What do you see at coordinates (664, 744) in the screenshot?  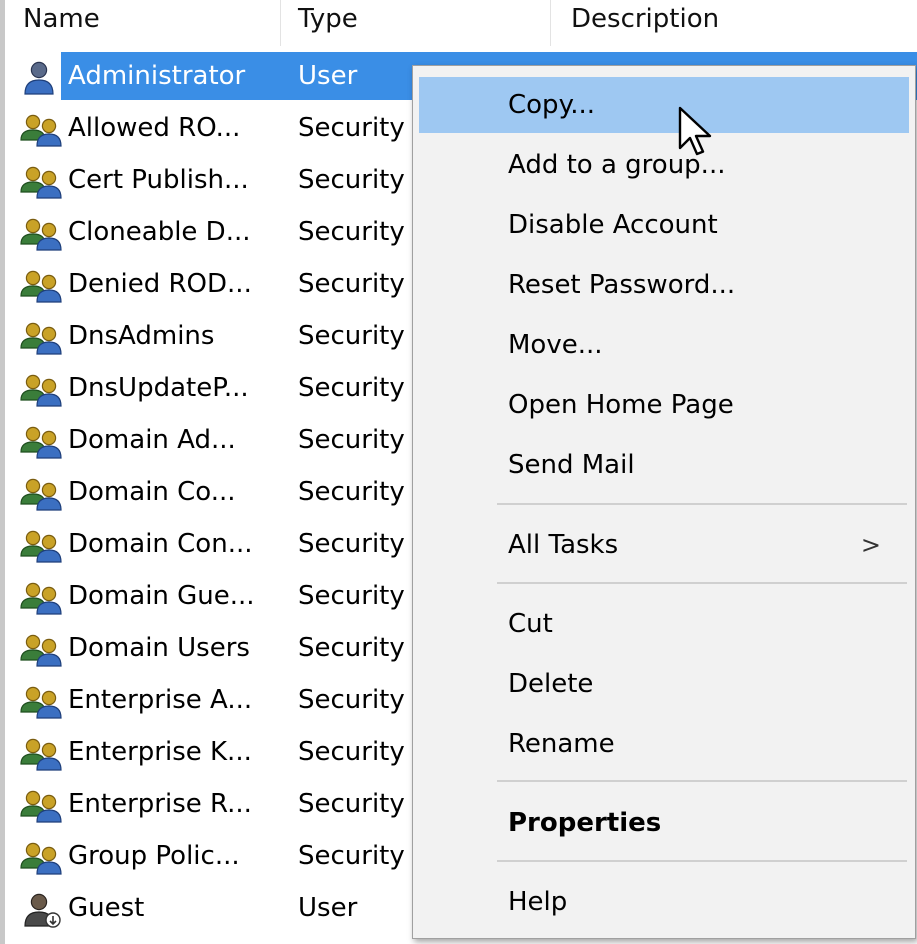 I see `menu-item-rename: Rename` at bounding box center [664, 744].